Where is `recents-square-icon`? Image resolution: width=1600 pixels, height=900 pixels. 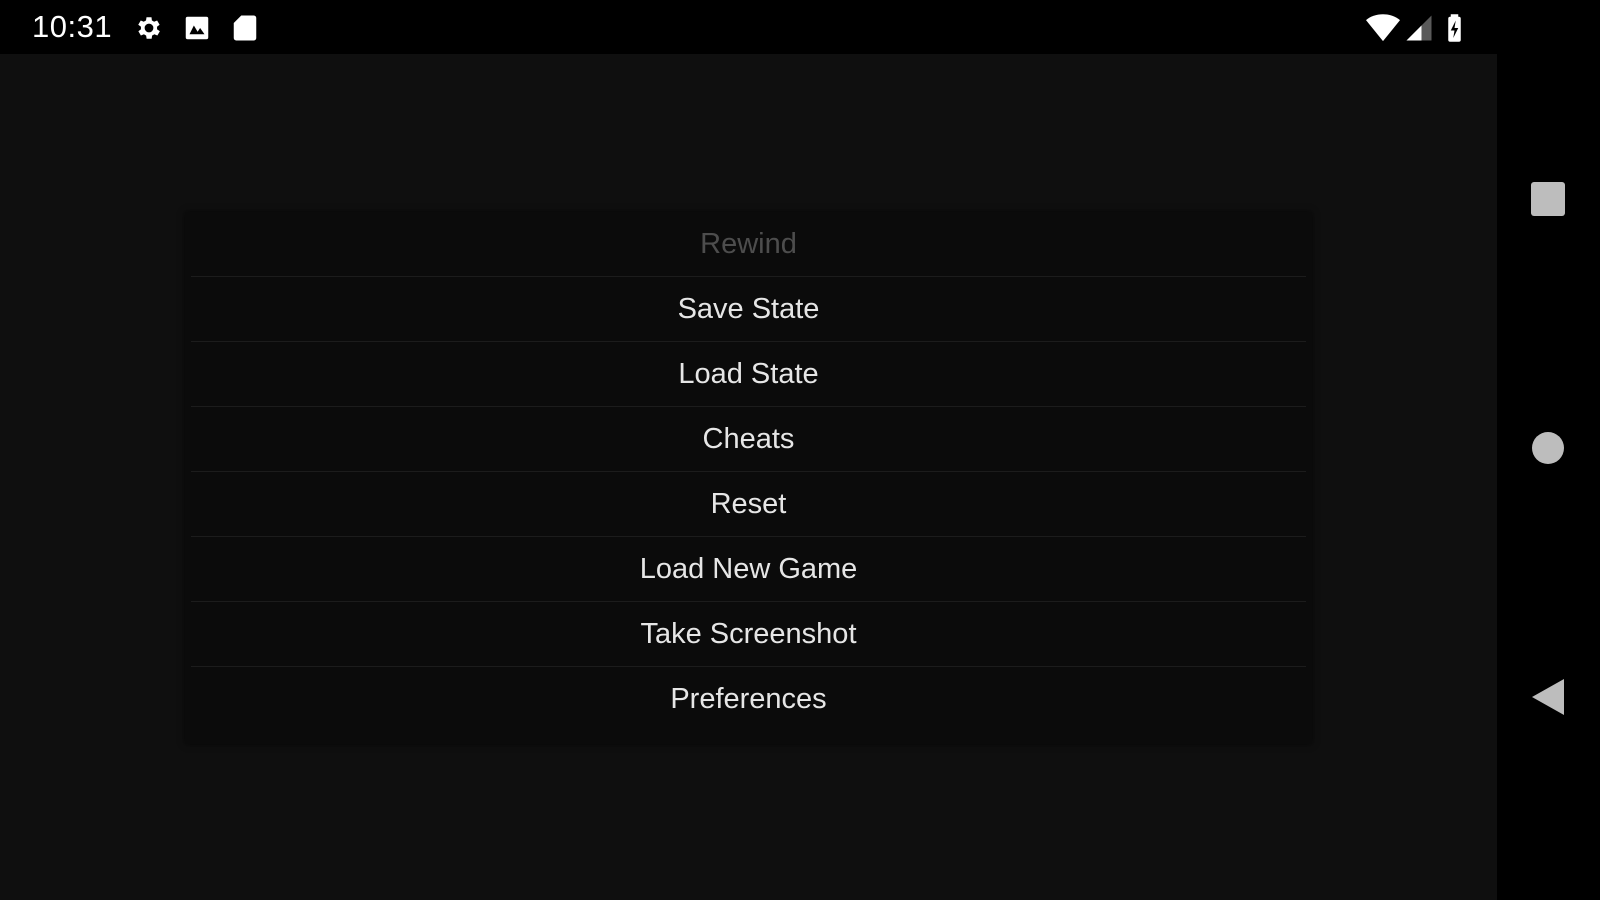 recents-square-icon is located at coordinates (1548, 201).